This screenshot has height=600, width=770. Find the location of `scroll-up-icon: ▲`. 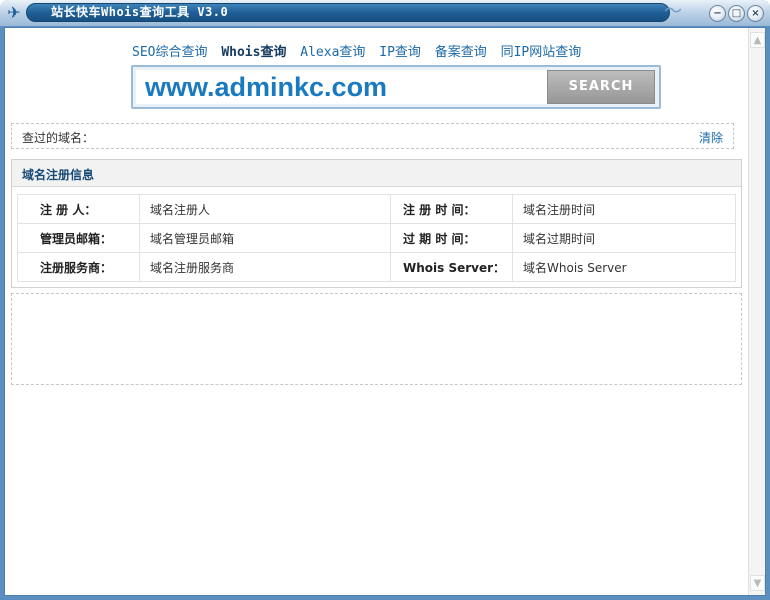

scroll-up-icon: ▲ is located at coordinates (757, 40).